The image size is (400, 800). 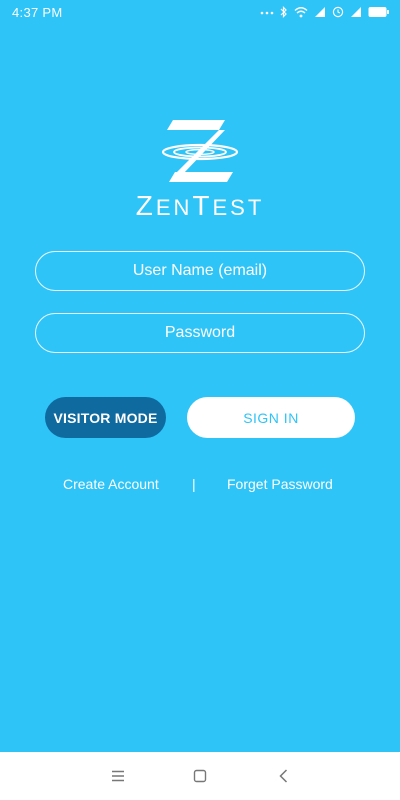 I want to click on visitor-mode-button: VISITOR MODE, so click(x=105, y=417).